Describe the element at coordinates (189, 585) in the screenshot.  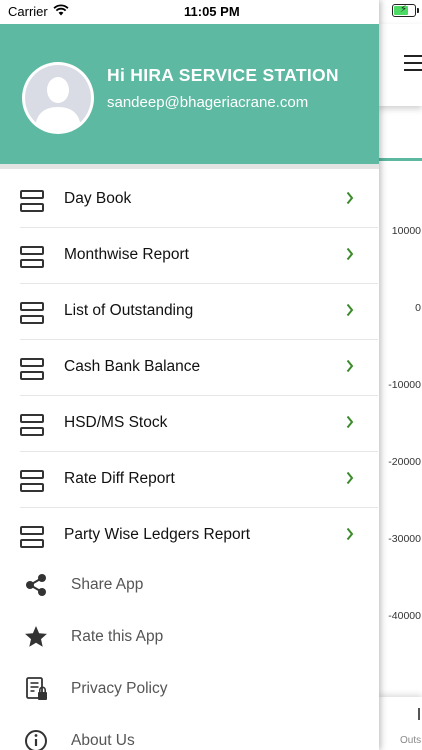
I see `menu-item-share-app: Share App` at that location.